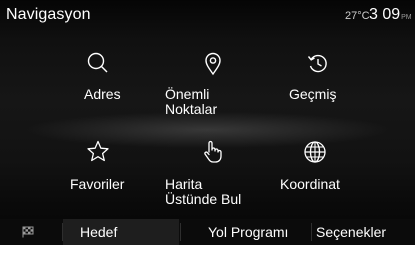 The width and height of the screenshot is (415, 253). I want to click on temperature-readout: 27°C, so click(357, 16).